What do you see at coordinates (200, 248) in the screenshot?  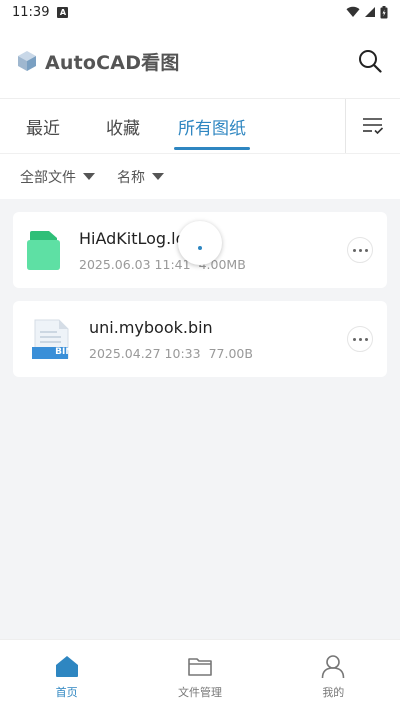 I see `spinner-dot-icon` at bounding box center [200, 248].